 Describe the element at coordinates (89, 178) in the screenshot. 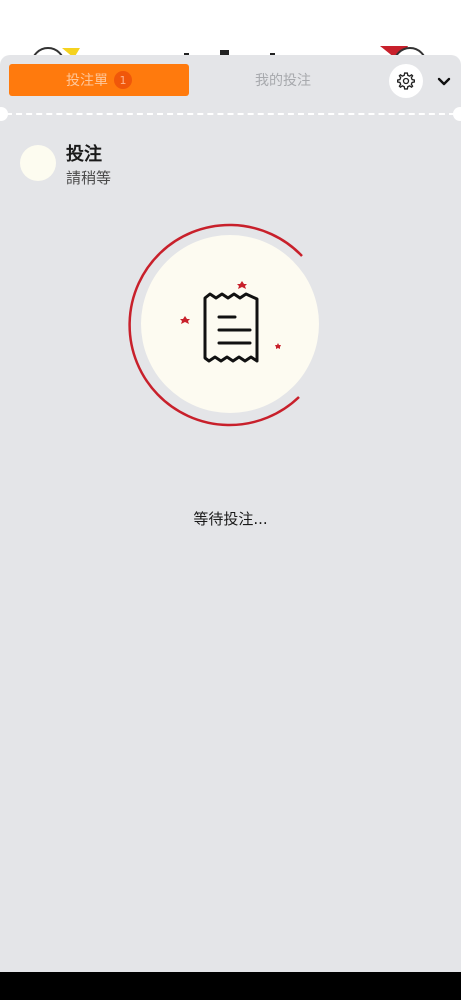

I see `bet-subtitle: 請稍等` at that location.